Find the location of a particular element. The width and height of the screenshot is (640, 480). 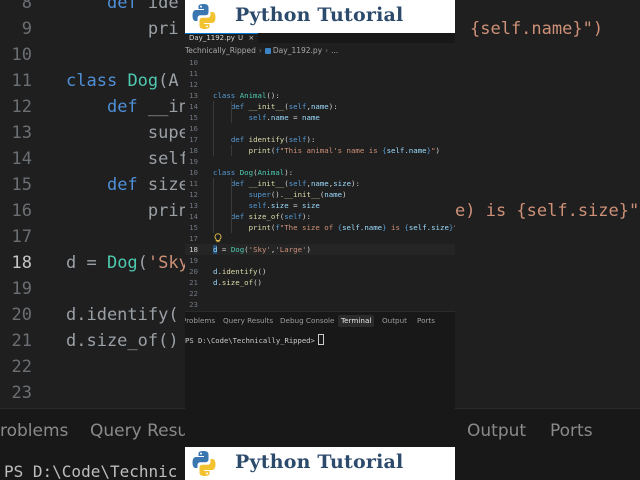

background-tab-query: Query Resul is located at coordinates (141, 431).